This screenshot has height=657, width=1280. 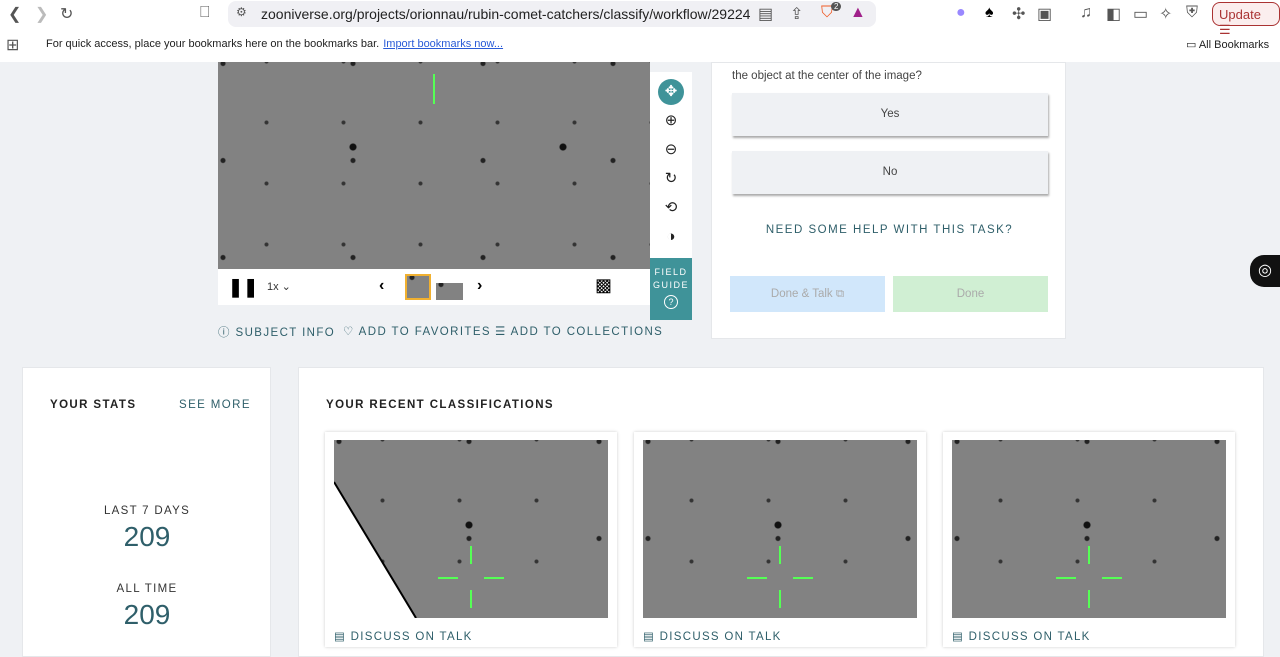 What do you see at coordinates (989, 13) in the screenshot?
I see `extension-icon: ♠` at bounding box center [989, 13].